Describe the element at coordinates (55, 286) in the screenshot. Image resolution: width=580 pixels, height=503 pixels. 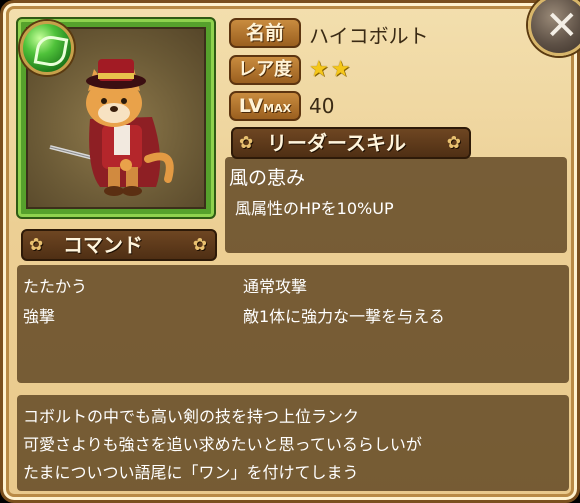
I see `command-name: たたかう` at that location.